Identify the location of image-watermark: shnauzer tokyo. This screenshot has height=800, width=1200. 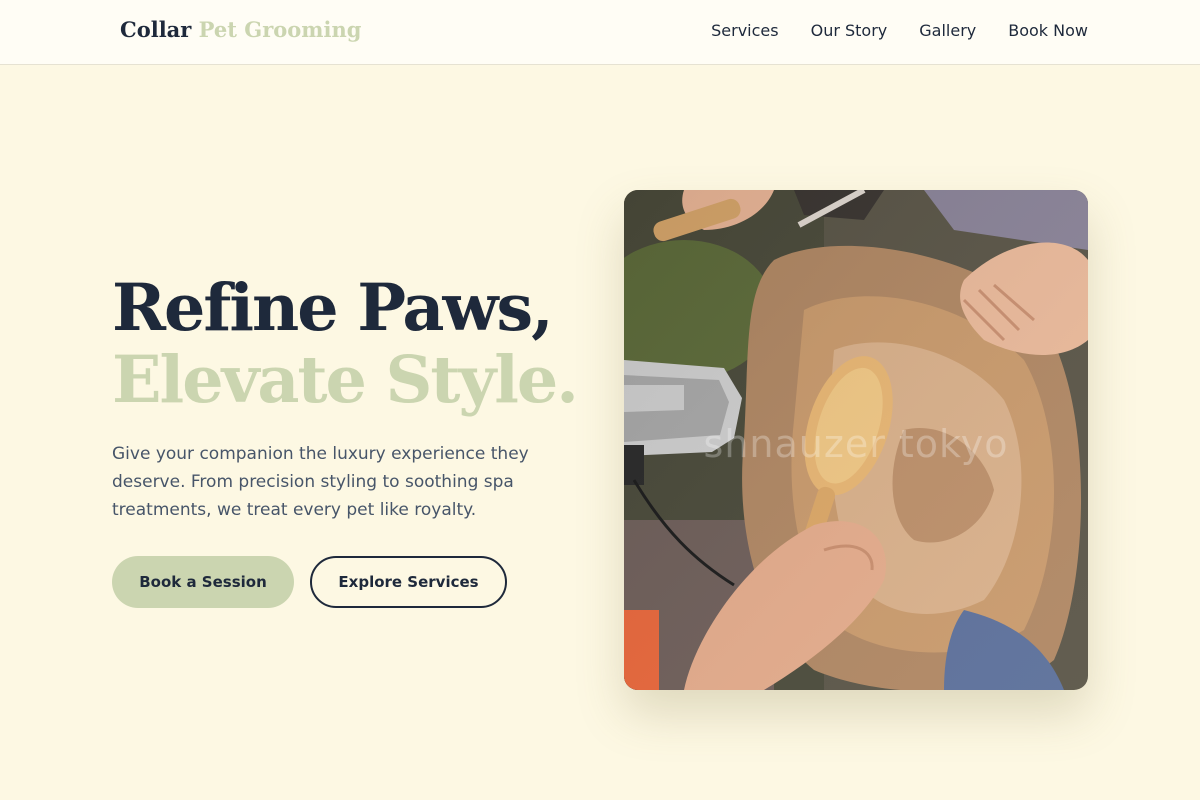
(856, 444).